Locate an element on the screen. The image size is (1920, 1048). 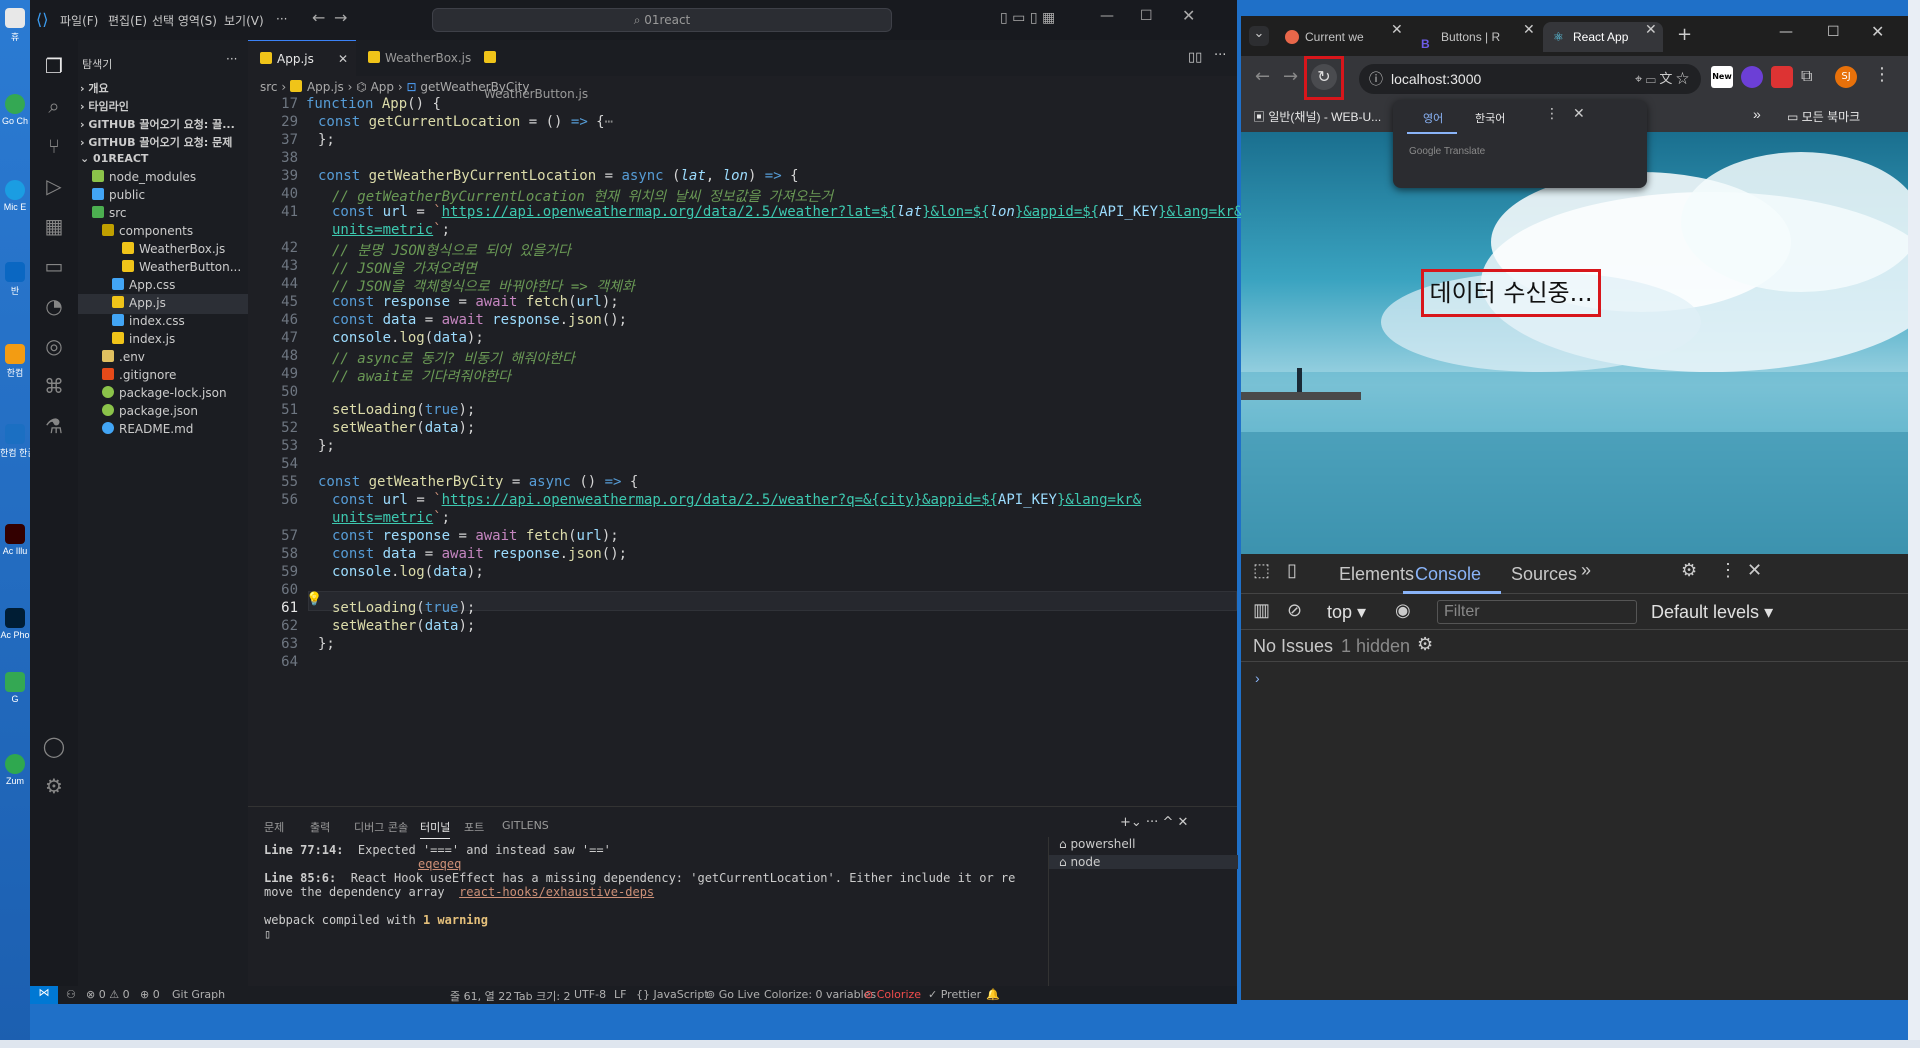
panel-tab-ports: 포트 is located at coordinates (474, 827).